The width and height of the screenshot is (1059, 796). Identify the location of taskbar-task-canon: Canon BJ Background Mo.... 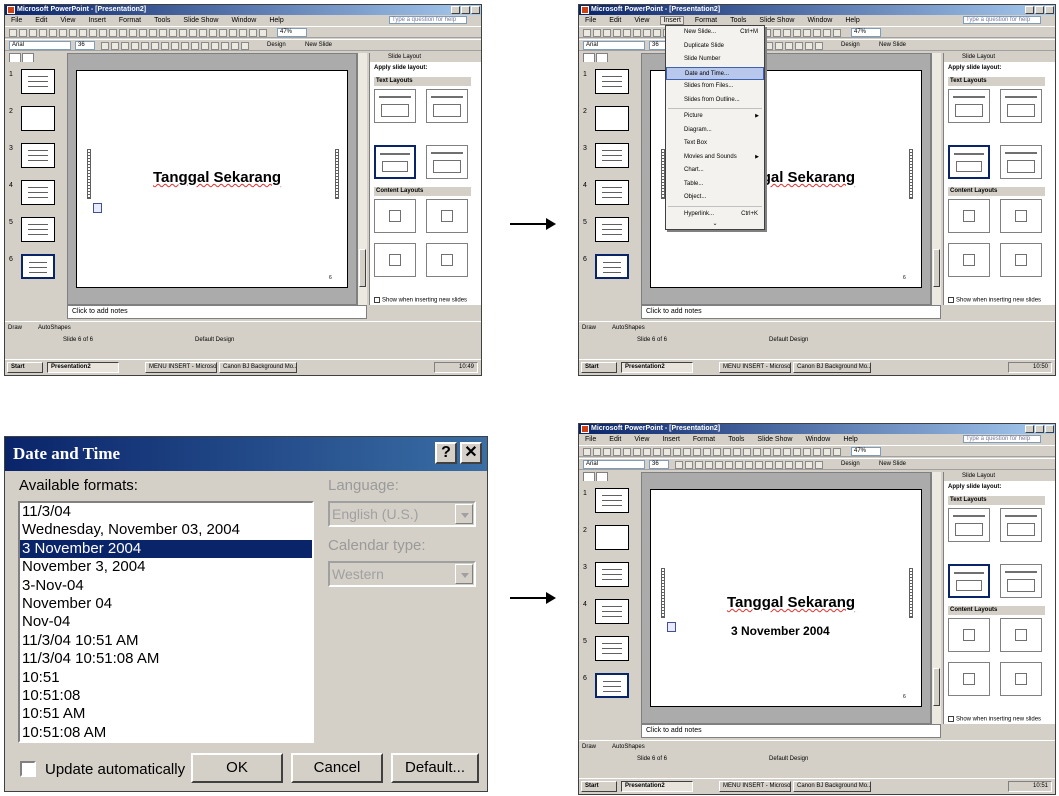
(258, 367).